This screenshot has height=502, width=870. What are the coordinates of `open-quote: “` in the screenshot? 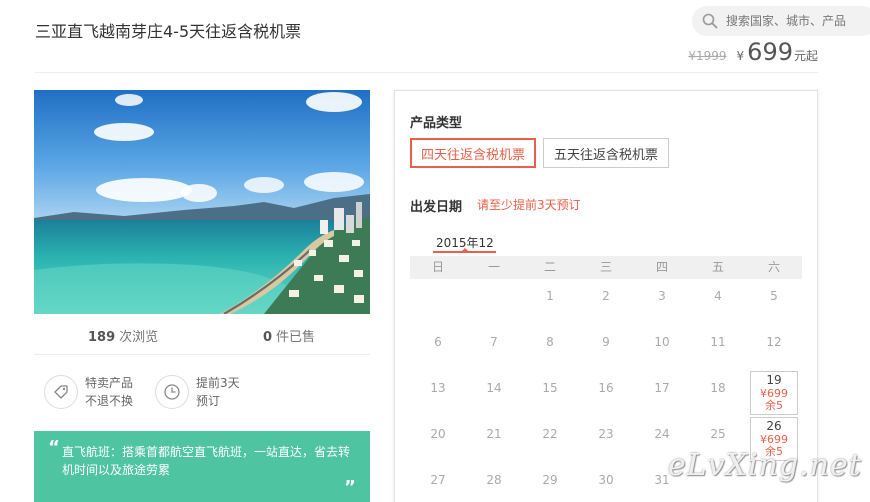 It's located at (54, 447).